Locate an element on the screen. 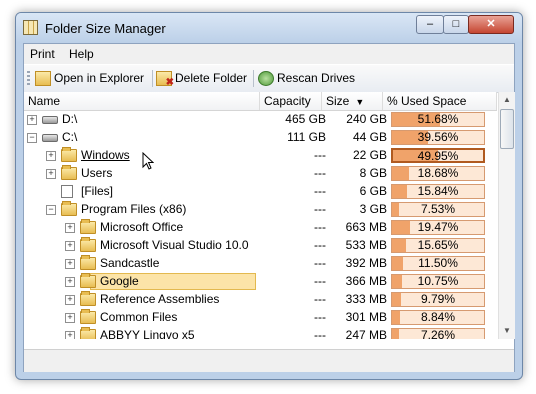 Image resolution: width=536 pixels, height=394 pixels. used-space-percent: 19.47% is located at coordinates (438, 227).